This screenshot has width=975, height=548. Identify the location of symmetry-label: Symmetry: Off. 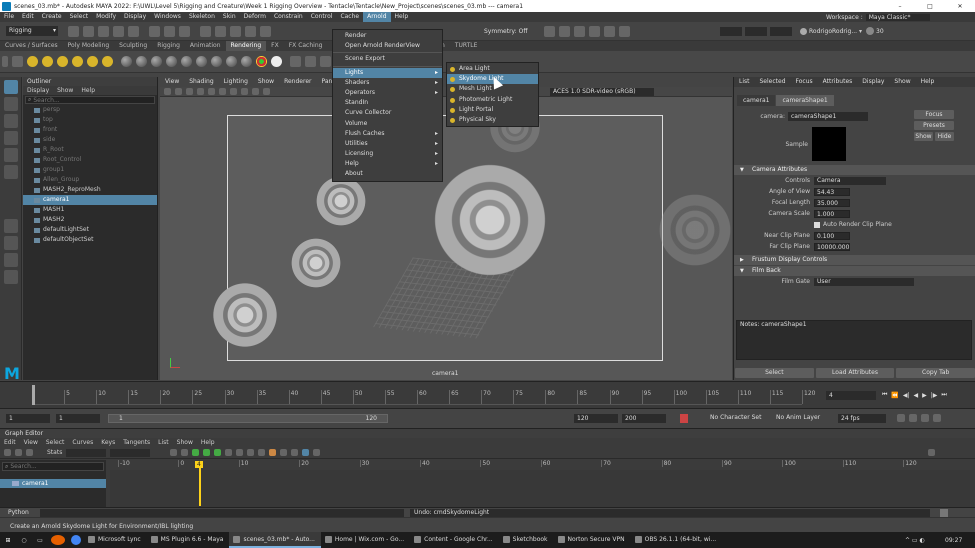
(505, 31).